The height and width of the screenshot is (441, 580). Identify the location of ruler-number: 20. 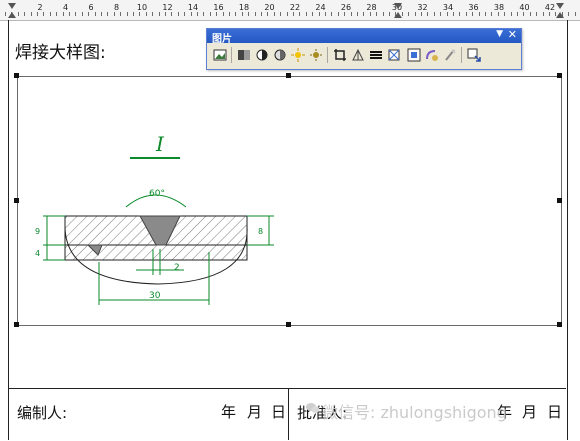
(269, 7).